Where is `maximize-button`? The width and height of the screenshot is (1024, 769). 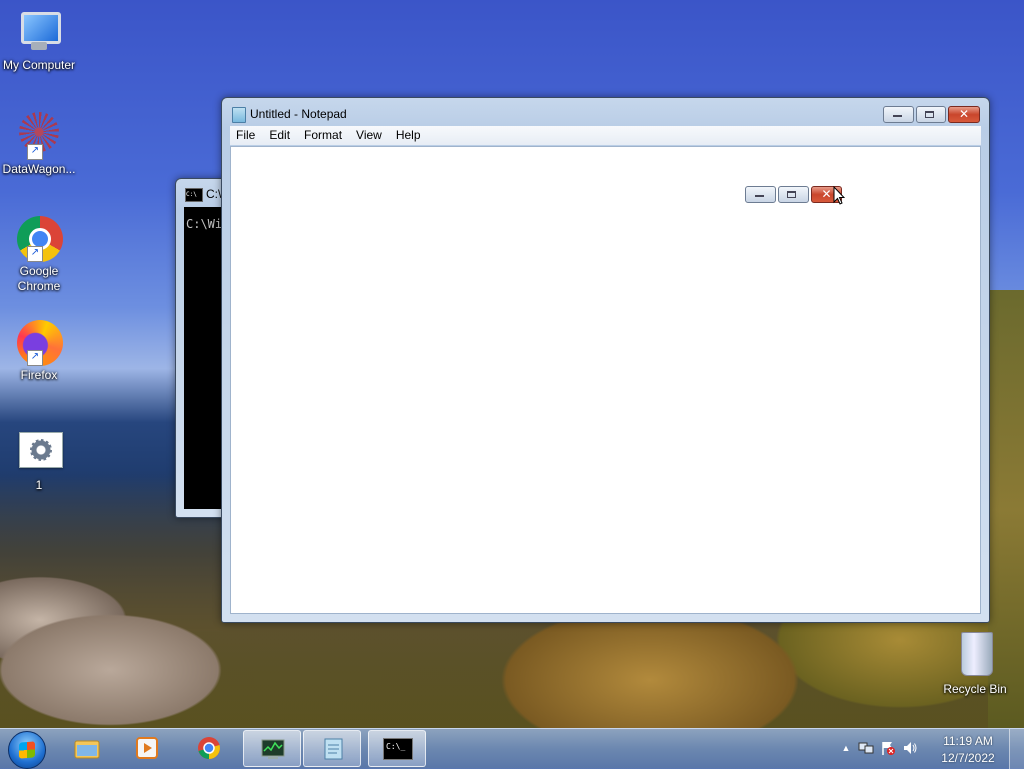
maximize-button is located at coordinates (931, 114).